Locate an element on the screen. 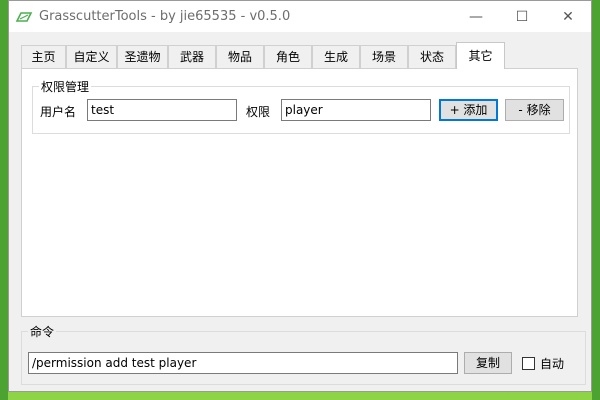 The width and height of the screenshot is (600, 400). username-input is located at coordinates (162, 110).